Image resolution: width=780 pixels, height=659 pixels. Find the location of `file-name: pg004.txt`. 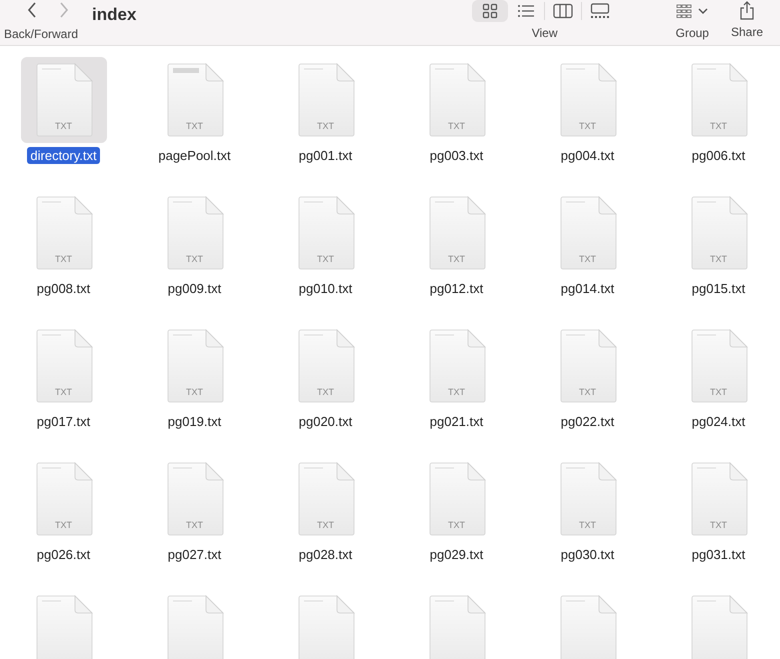

file-name: pg004.txt is located at coordinates (588, 155).